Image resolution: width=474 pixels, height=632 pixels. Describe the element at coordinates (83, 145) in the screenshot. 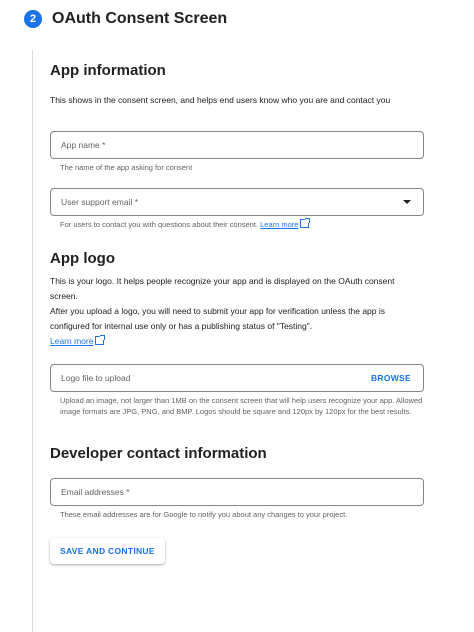

I see `app-name-placeholder: App name *` at that location.